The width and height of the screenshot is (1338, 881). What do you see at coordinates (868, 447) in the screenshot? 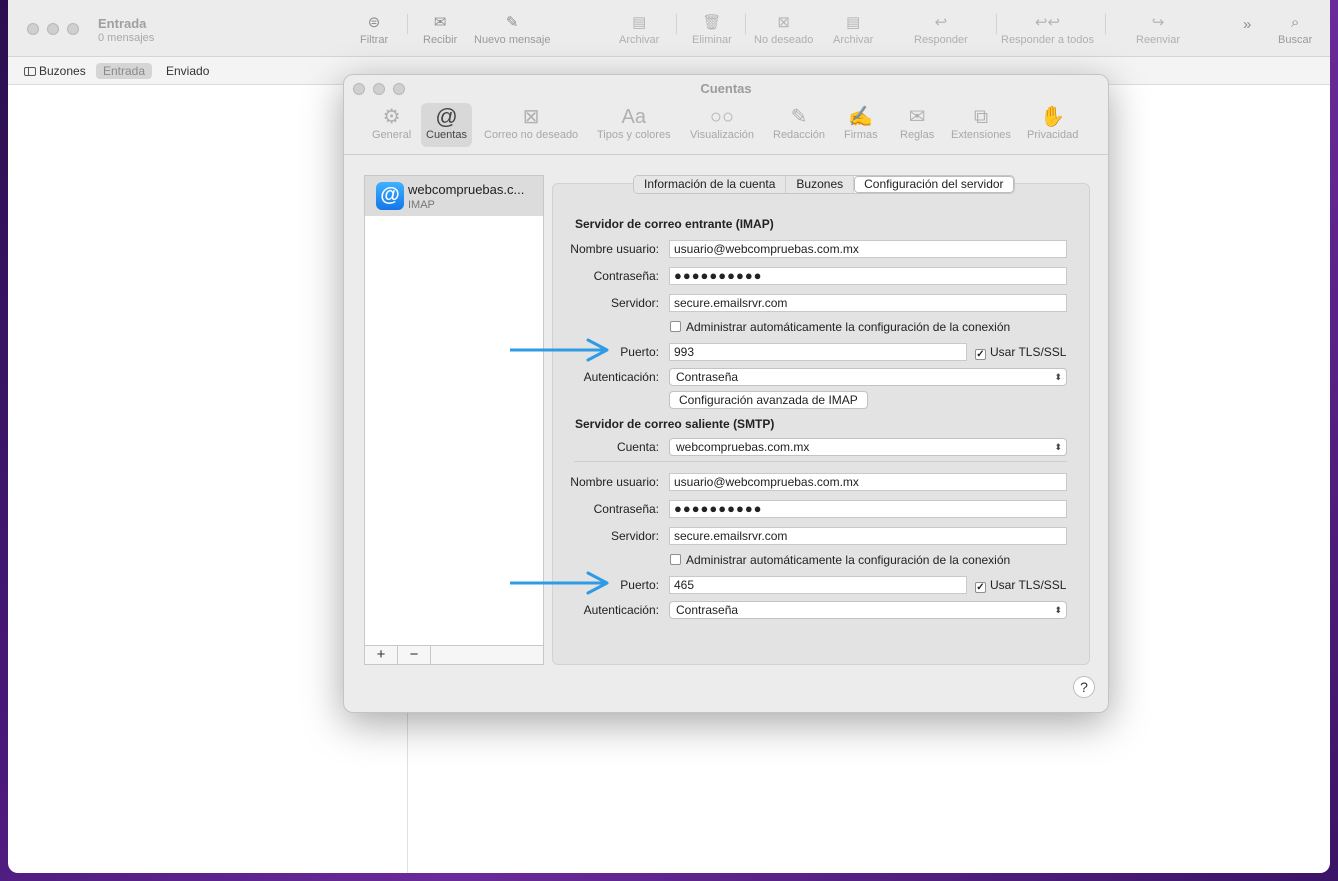
I see `outgoing-account-select: webcompruebas.com.mx ⬍` at bounding box center [868, 447].